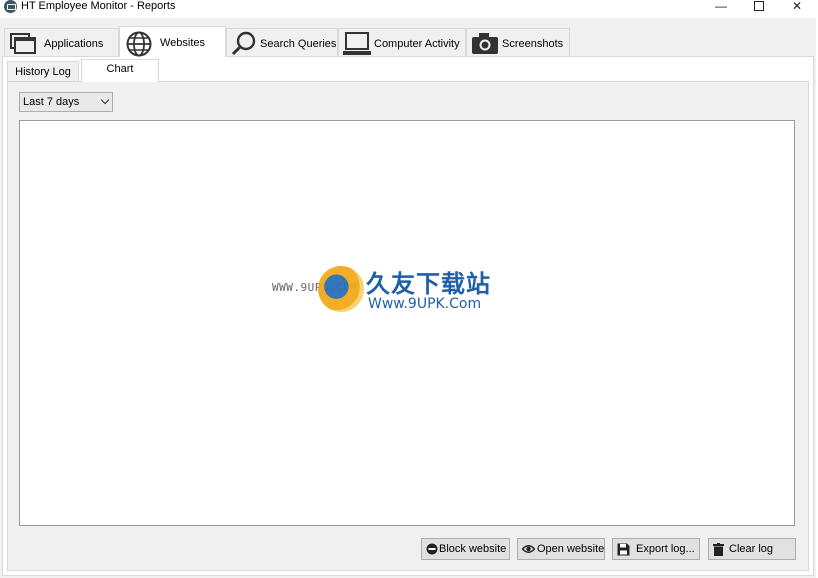  I want to click on clear-log-label: Clear log, so click(751, 549).